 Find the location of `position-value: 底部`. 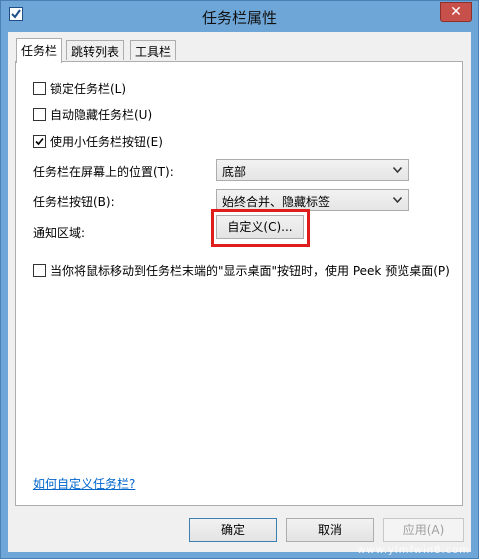

position-value: 底部 is located at coordinates (234, 172).